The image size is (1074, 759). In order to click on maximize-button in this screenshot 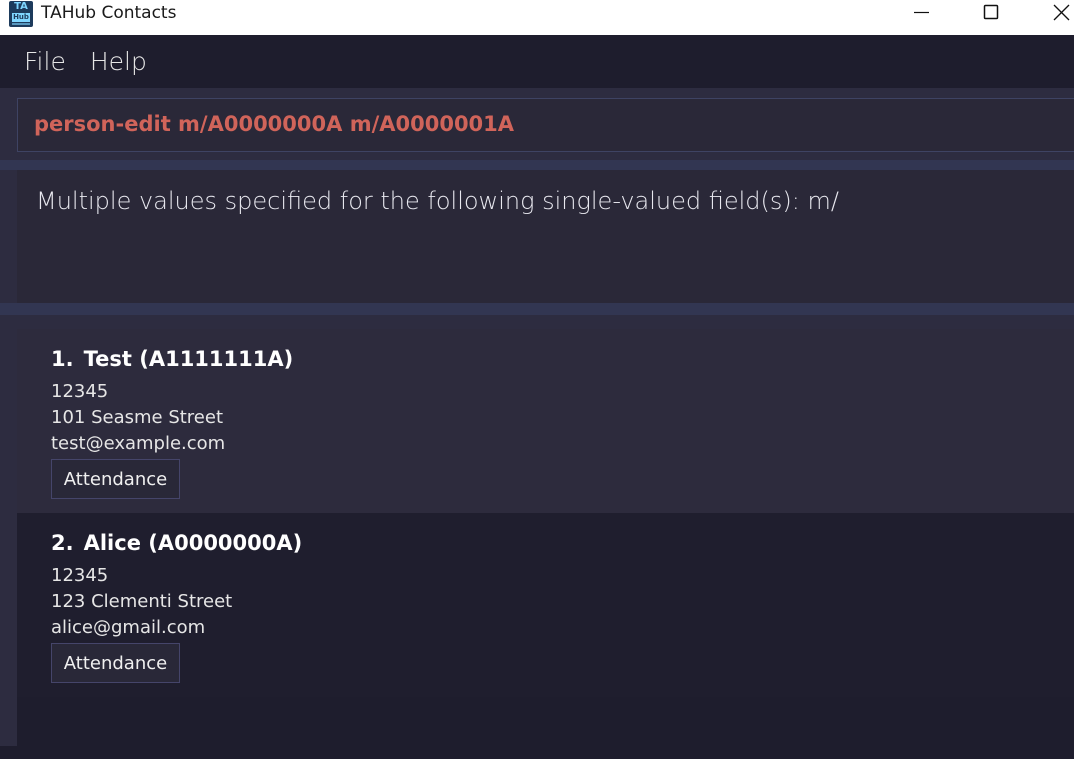, I will do `click(991, 15)`.